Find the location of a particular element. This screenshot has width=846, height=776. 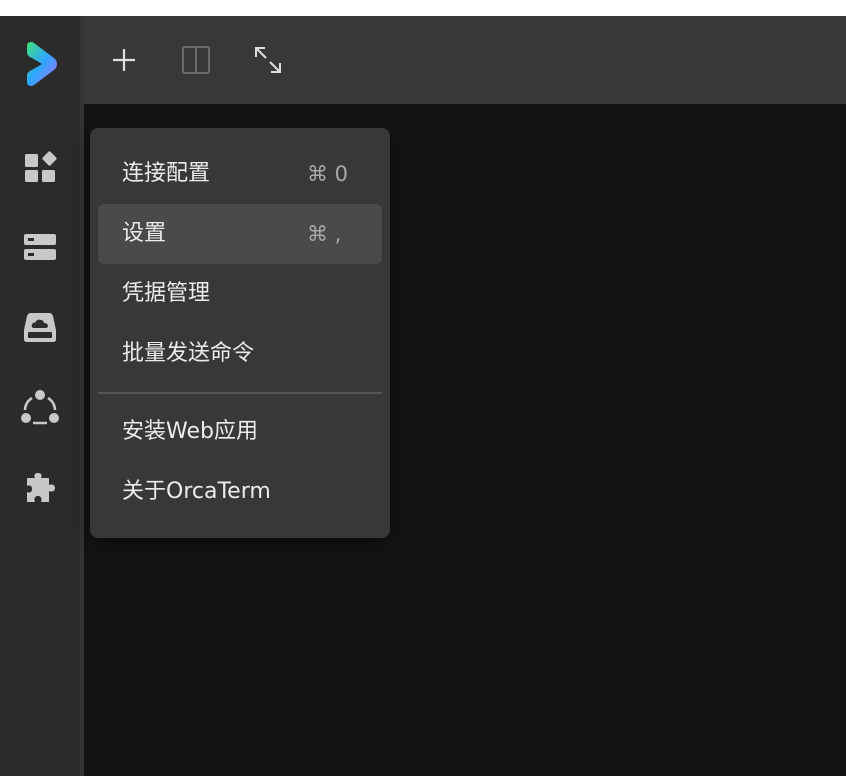

toolbar is located at coordinates (465, 60).